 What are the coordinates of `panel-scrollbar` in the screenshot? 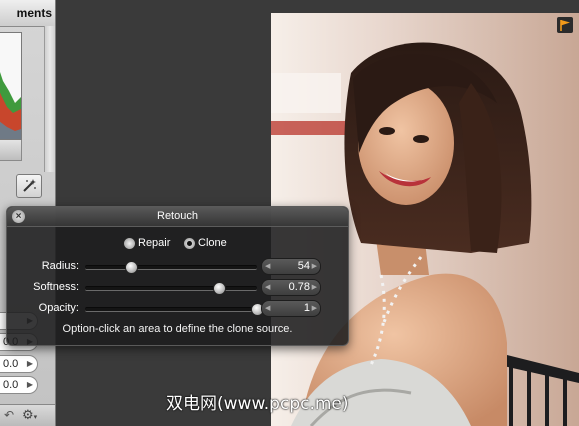 It's located at (49, 99).